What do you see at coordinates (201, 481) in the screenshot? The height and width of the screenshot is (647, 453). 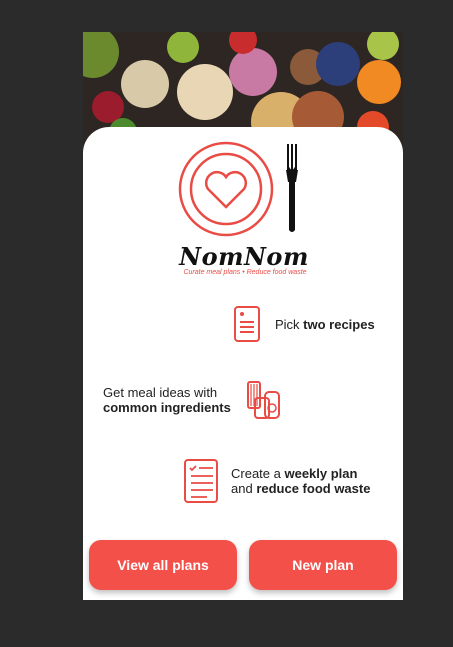 I see `checklist-icon` at bounding box center [201, 481].